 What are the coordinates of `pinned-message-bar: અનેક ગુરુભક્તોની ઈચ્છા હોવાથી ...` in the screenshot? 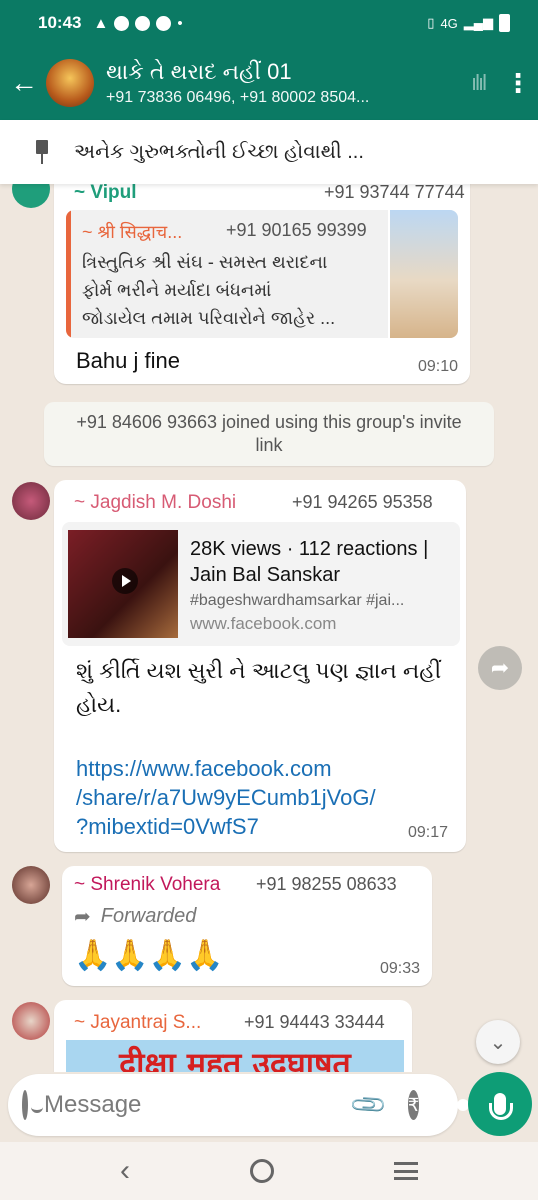 It's located at (269, 152).